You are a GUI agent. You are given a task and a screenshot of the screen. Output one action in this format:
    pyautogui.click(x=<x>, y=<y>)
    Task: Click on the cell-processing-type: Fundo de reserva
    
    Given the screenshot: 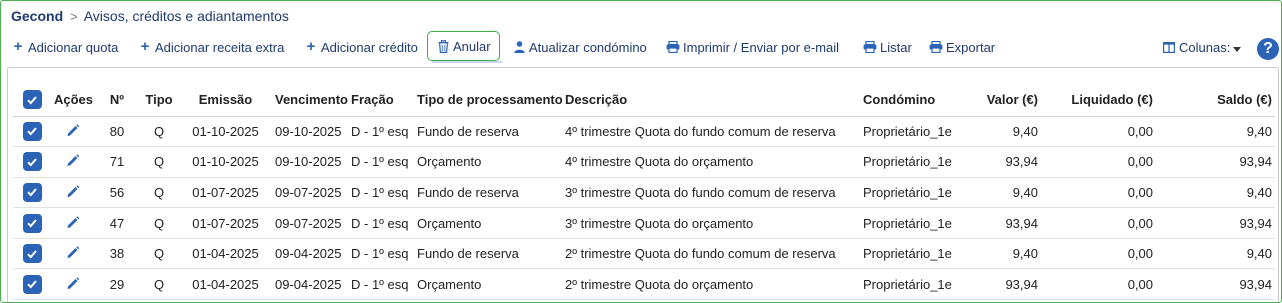 What is the action you would take?
    pyautogui.click(x=488, y=254)
    